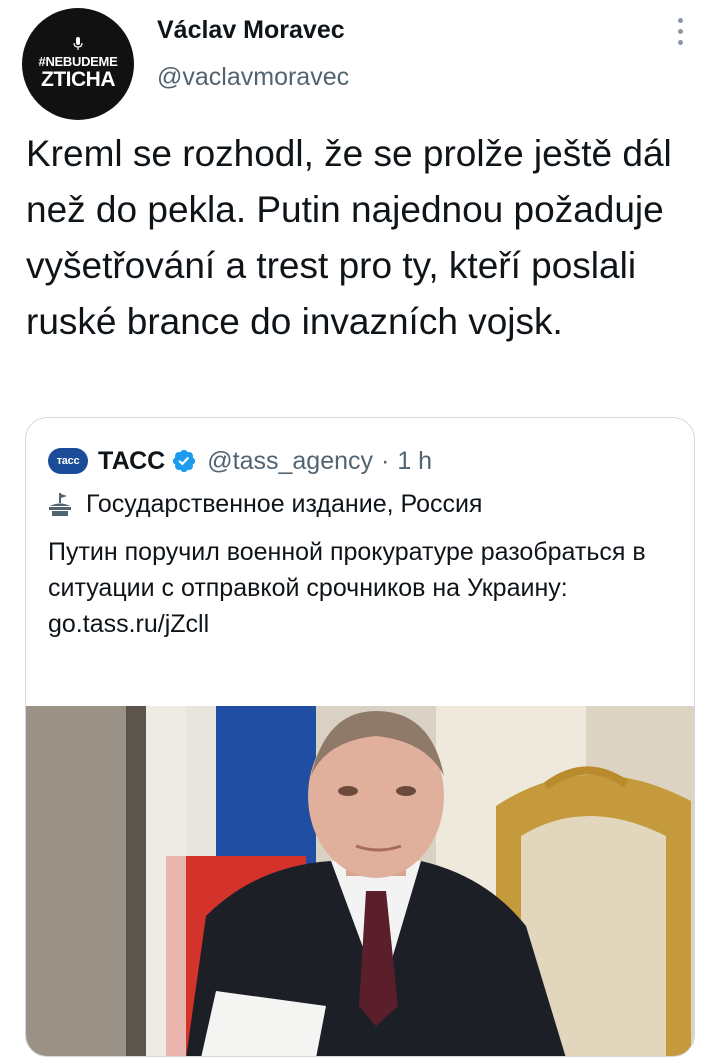 This screenshot has width=720, height=1057. Describe the element at coordinates (68, 461) in the screenshot. I see `tass-avatar: тасс` at that location.